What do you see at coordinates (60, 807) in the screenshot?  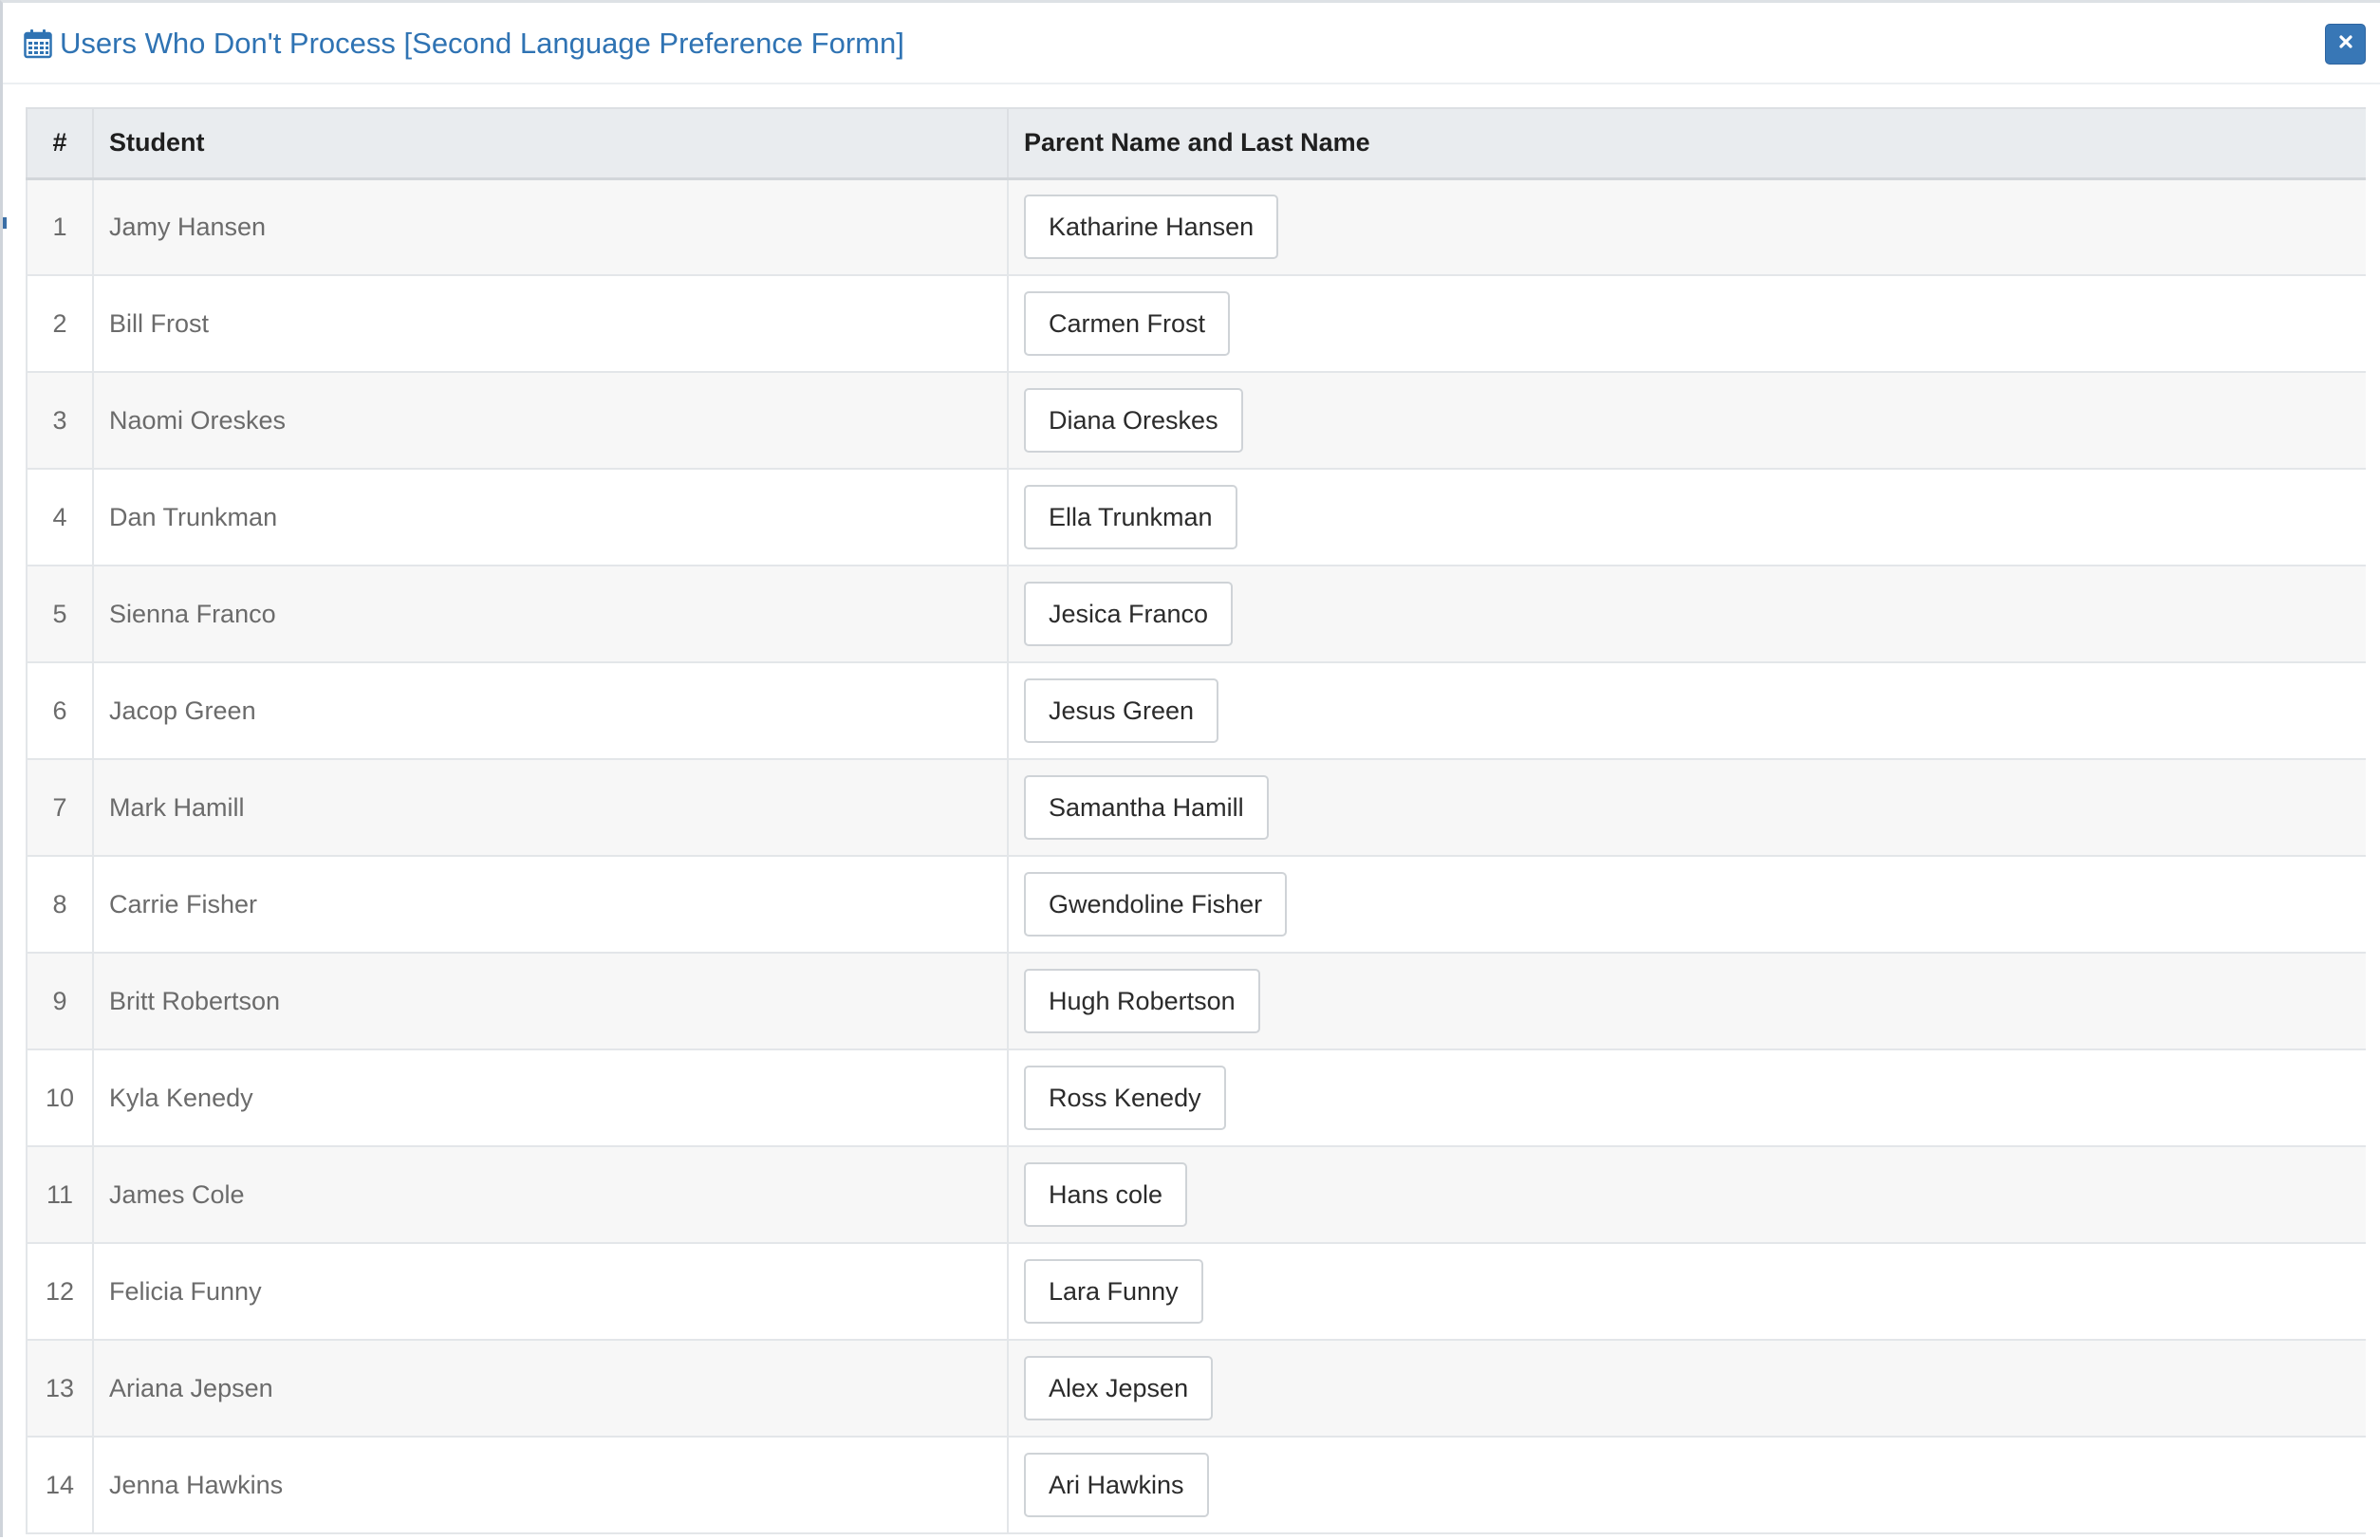 I see `row-number: 7` at bounding box center [60, 807].